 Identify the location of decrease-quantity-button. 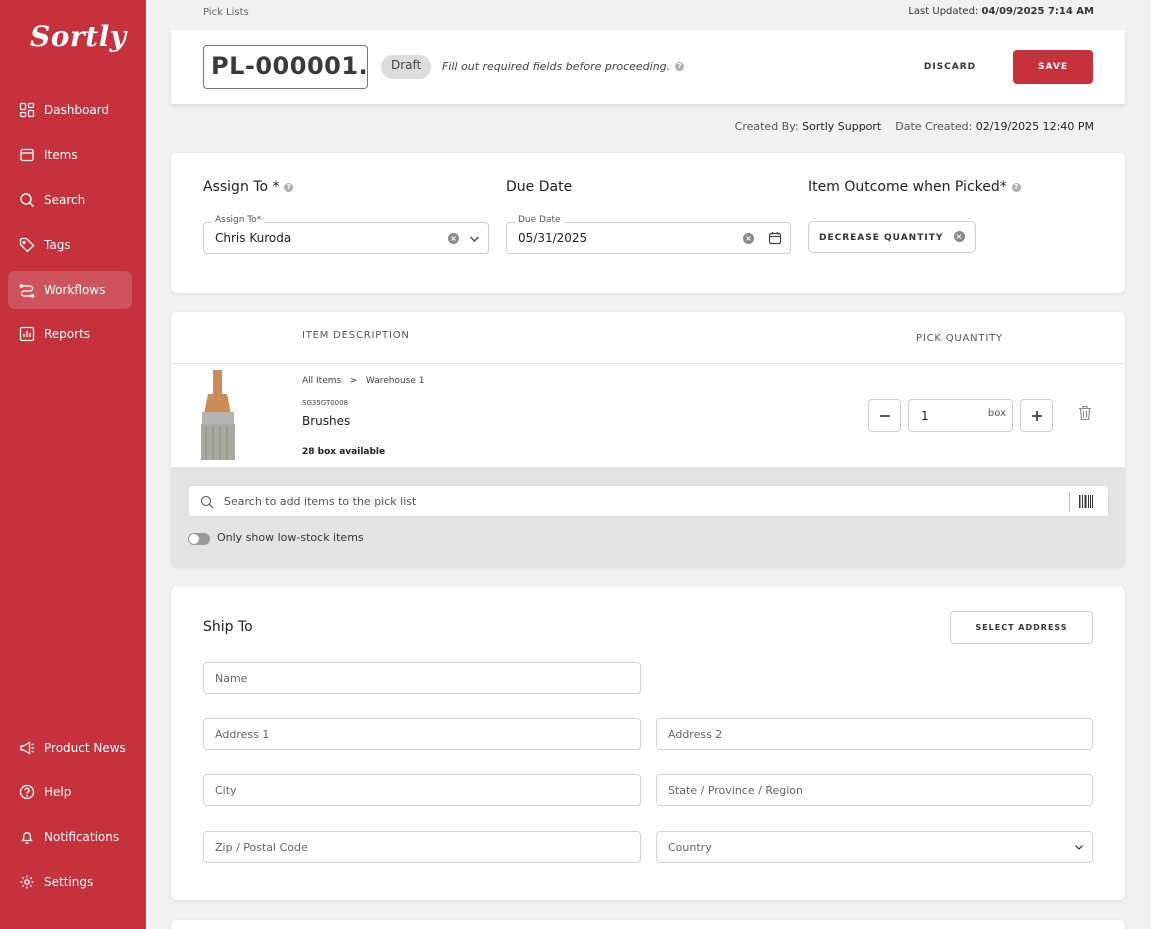
(884, 415).